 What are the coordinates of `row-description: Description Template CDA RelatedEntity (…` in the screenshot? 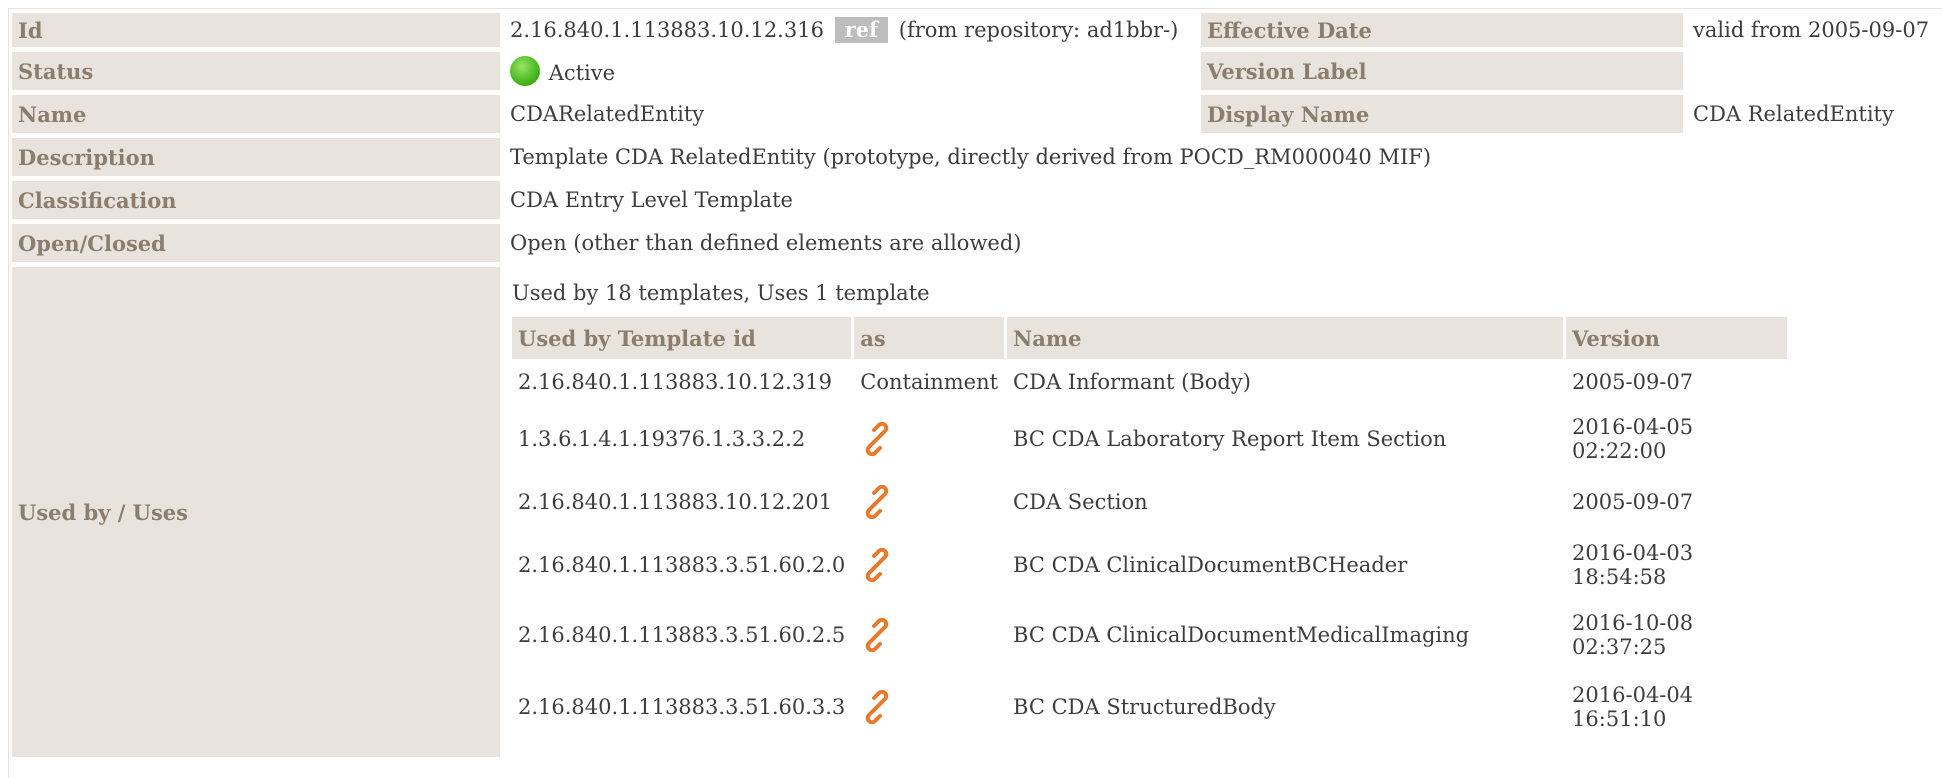 It's located at (973, 157).